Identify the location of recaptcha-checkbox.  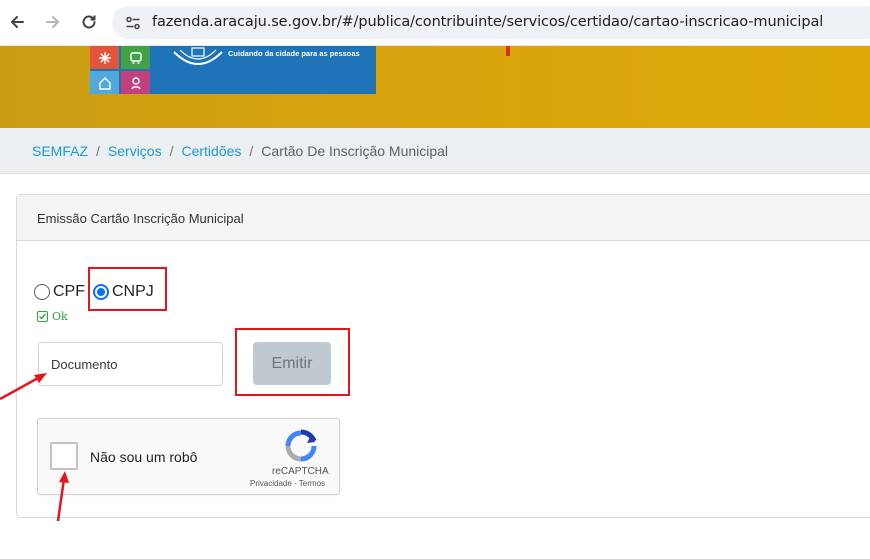
(64, 456).